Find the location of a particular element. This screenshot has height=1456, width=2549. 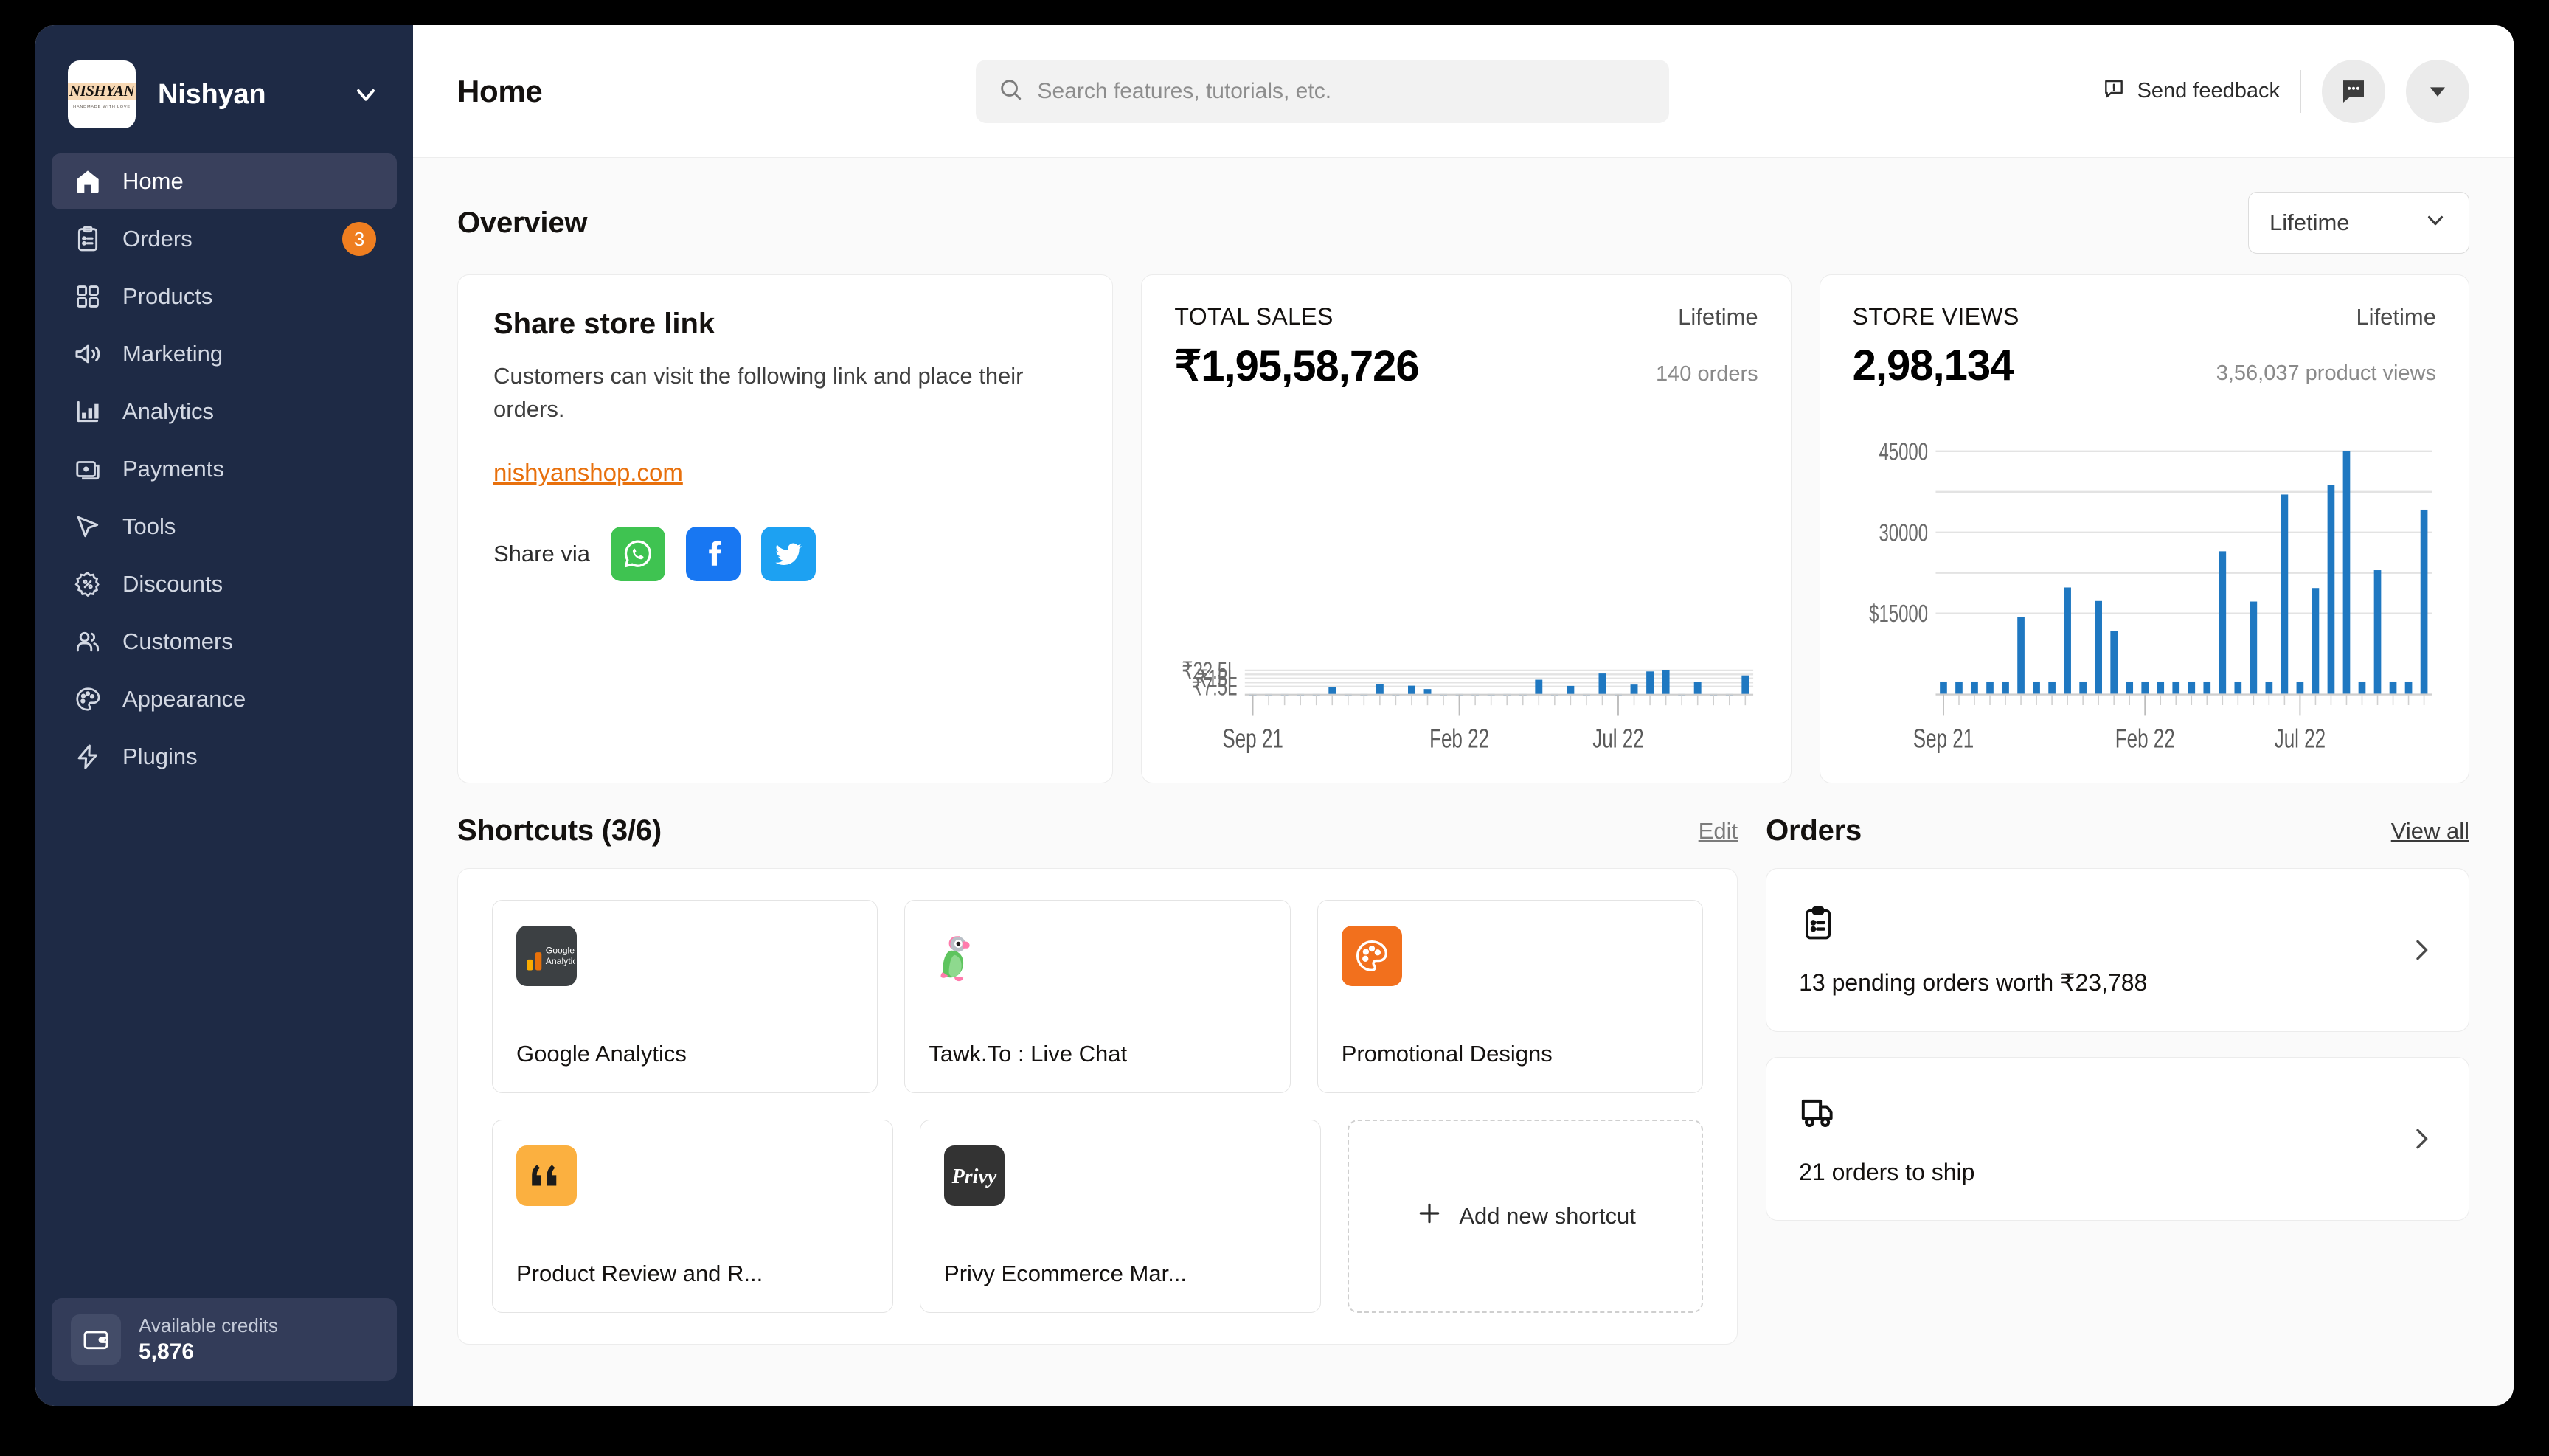

sidebar-item-appearance: Appearance is located at coordinates (224, 699).